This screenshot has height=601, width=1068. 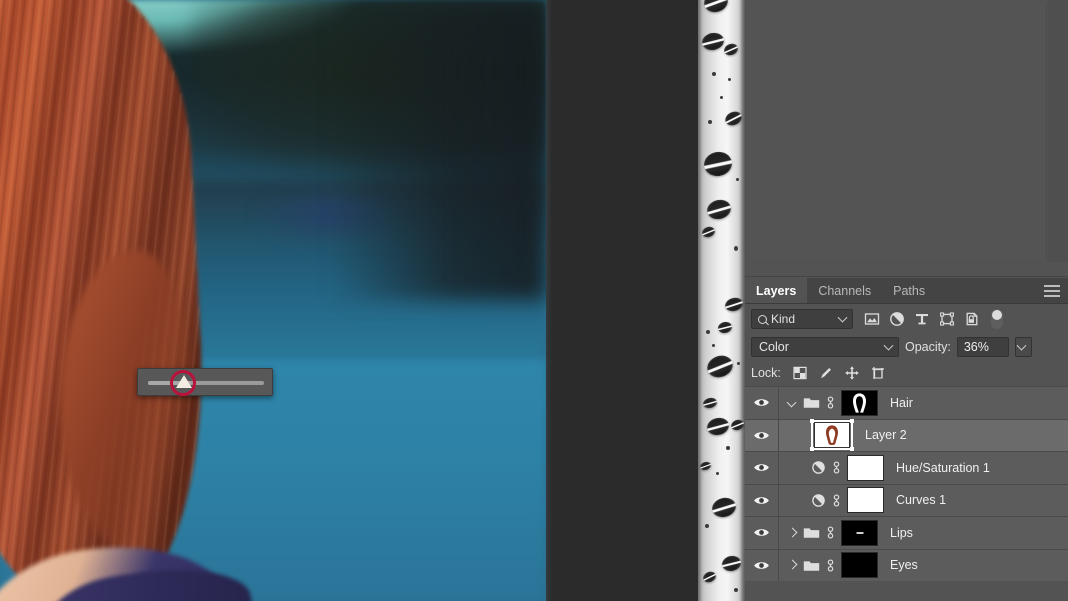 I want to click on smart-object-filter-icon, so click(x=972, y=319).